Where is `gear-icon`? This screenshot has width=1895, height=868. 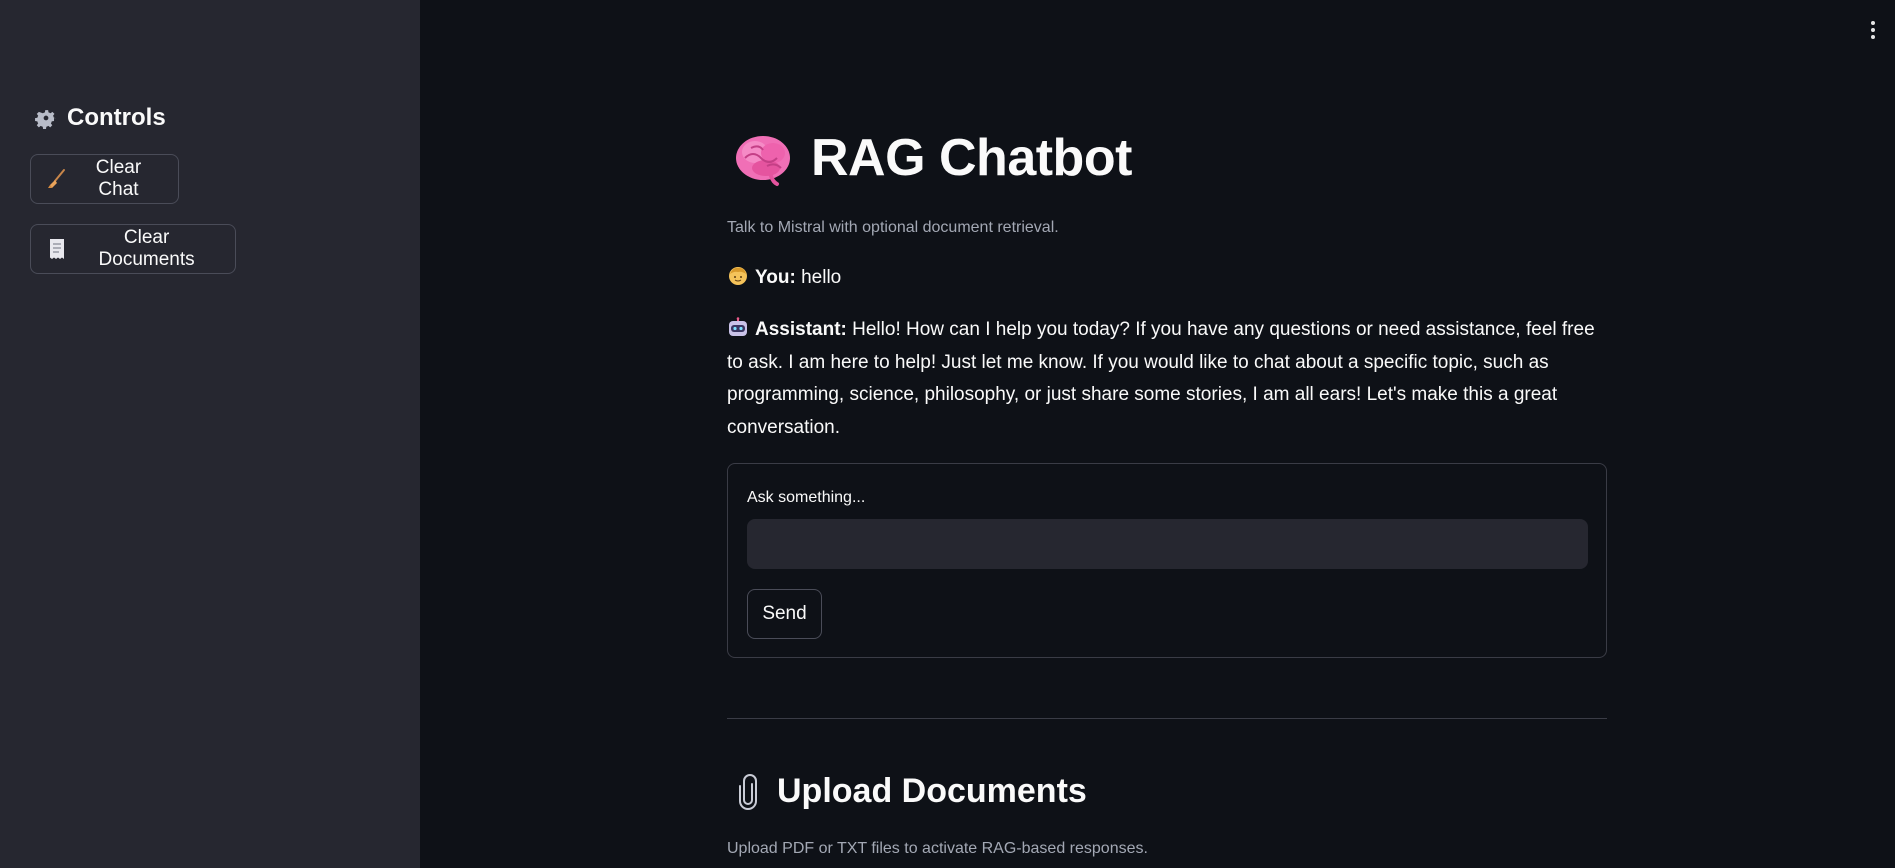
gear-icon is located at coordinates (46, 118).